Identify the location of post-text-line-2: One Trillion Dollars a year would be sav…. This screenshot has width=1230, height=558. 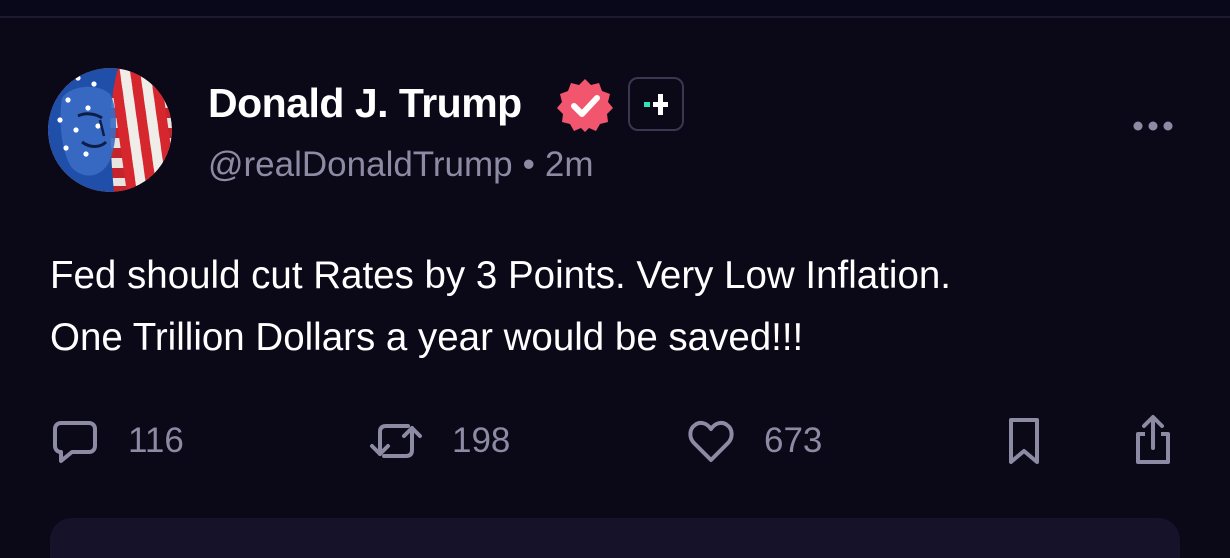
(427, 337).